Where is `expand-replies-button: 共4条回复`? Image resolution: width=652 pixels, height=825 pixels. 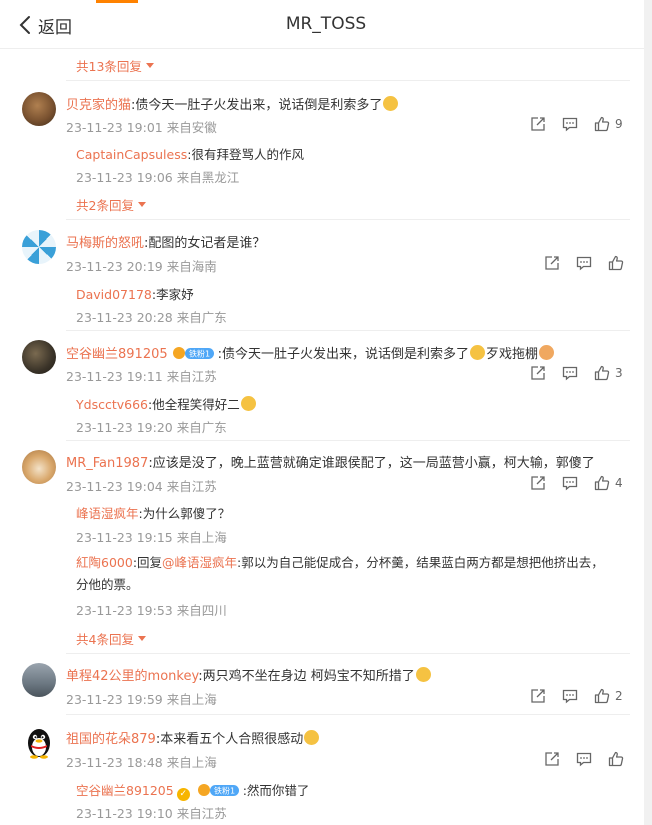 expand-replies-button: 共4条回复 is located at coordinates (111, 638).